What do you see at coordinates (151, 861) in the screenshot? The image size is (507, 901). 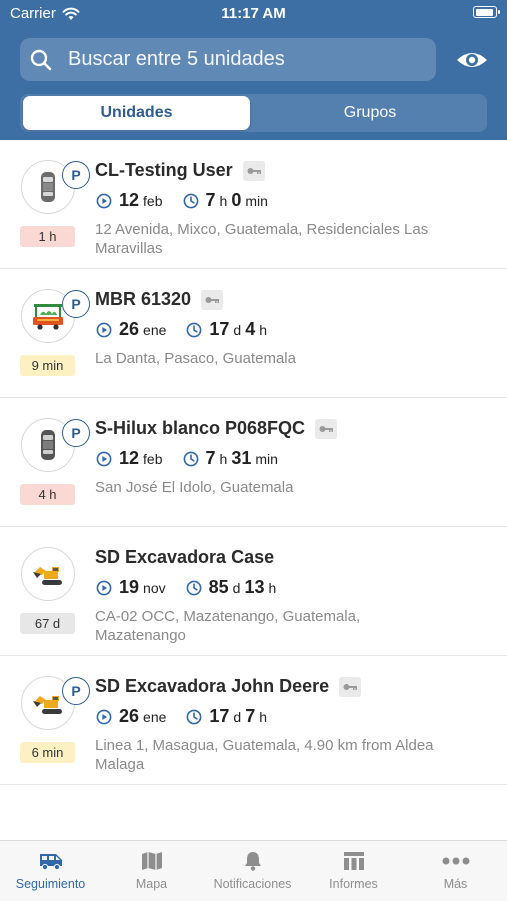 I see `map-icon` at bounding box center [151, 861].